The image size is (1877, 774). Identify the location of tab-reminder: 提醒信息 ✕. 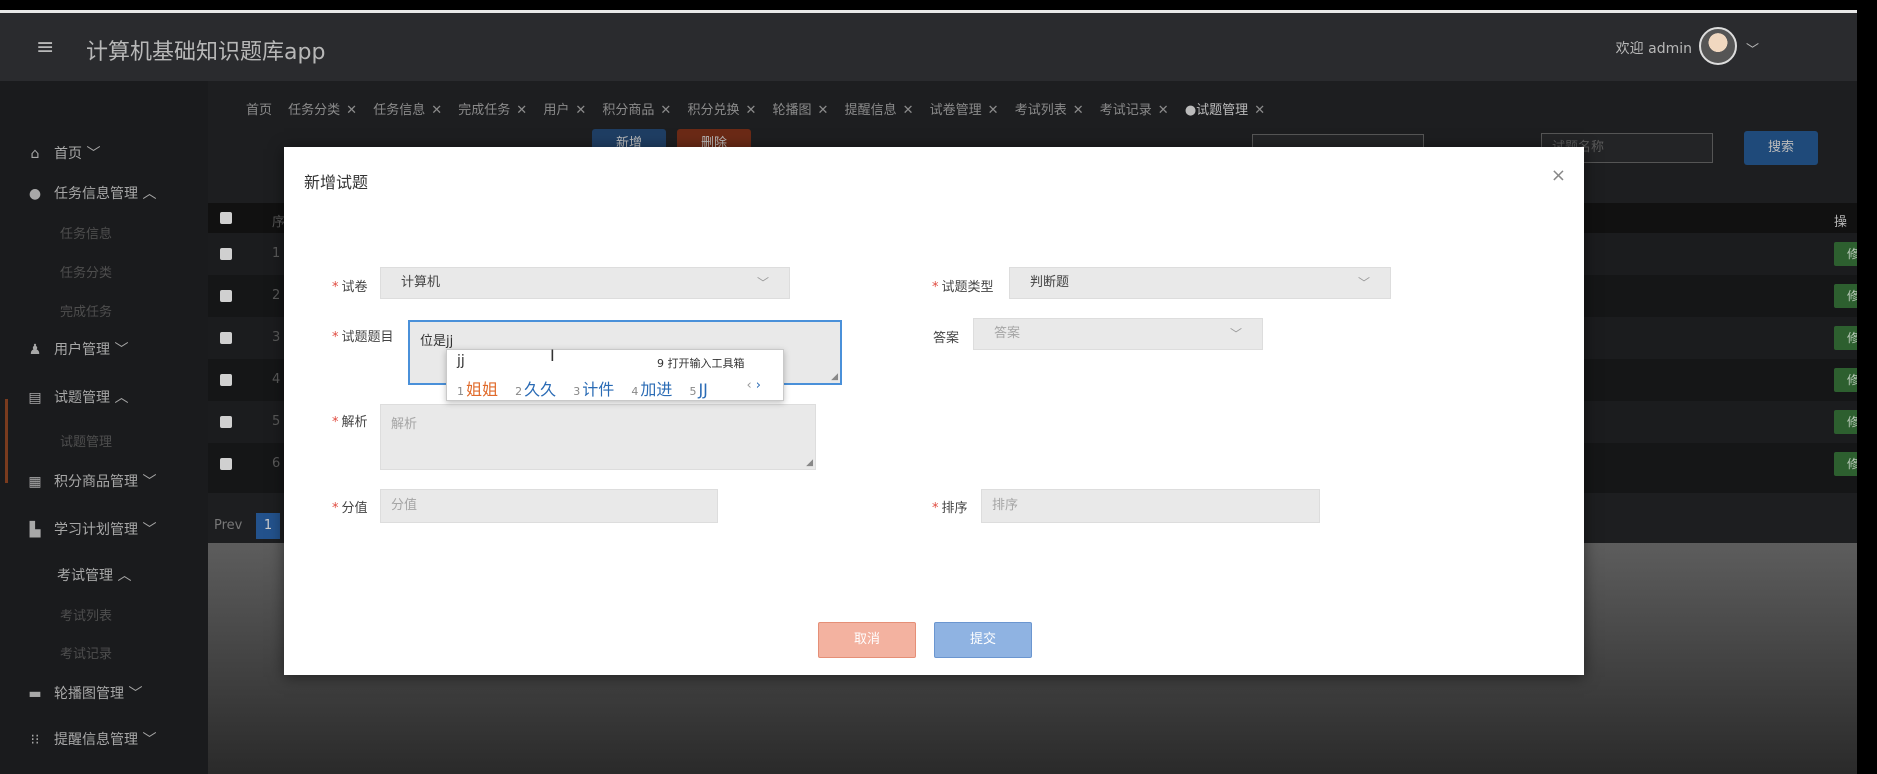
(879, 108).